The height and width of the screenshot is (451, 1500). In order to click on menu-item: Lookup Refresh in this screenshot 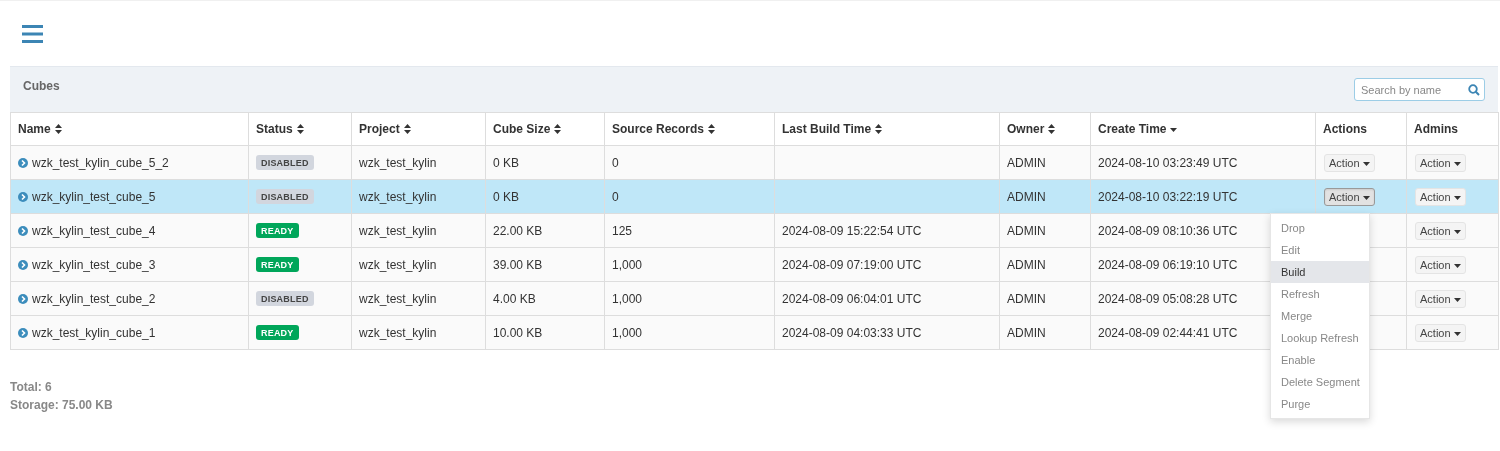, I will do `click(1320, 338)`.